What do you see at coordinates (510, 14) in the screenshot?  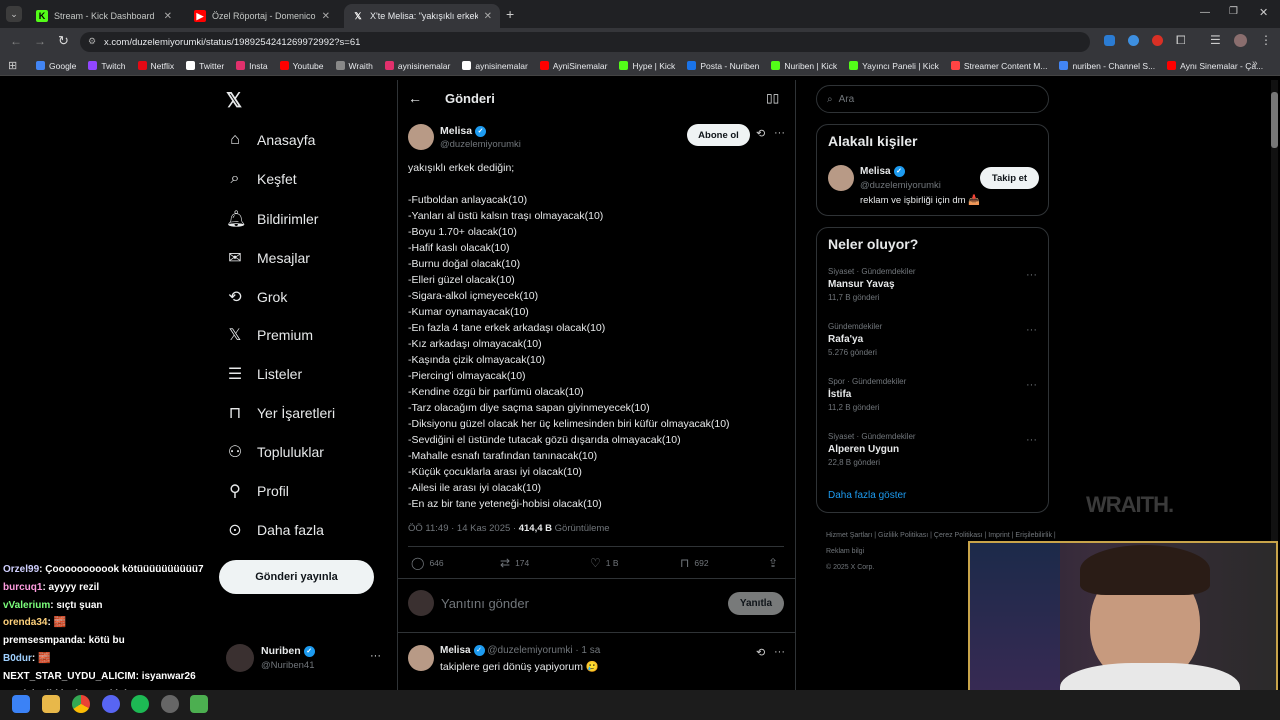 I see `new-tab-icon: +` at bounding box center [510, 14].